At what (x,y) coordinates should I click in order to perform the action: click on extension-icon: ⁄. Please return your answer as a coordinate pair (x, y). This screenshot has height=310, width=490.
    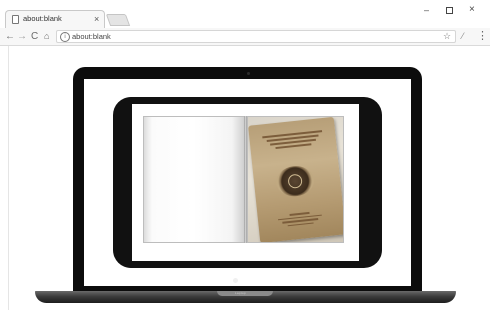
    Looking at the image, I should click on (463, 36).